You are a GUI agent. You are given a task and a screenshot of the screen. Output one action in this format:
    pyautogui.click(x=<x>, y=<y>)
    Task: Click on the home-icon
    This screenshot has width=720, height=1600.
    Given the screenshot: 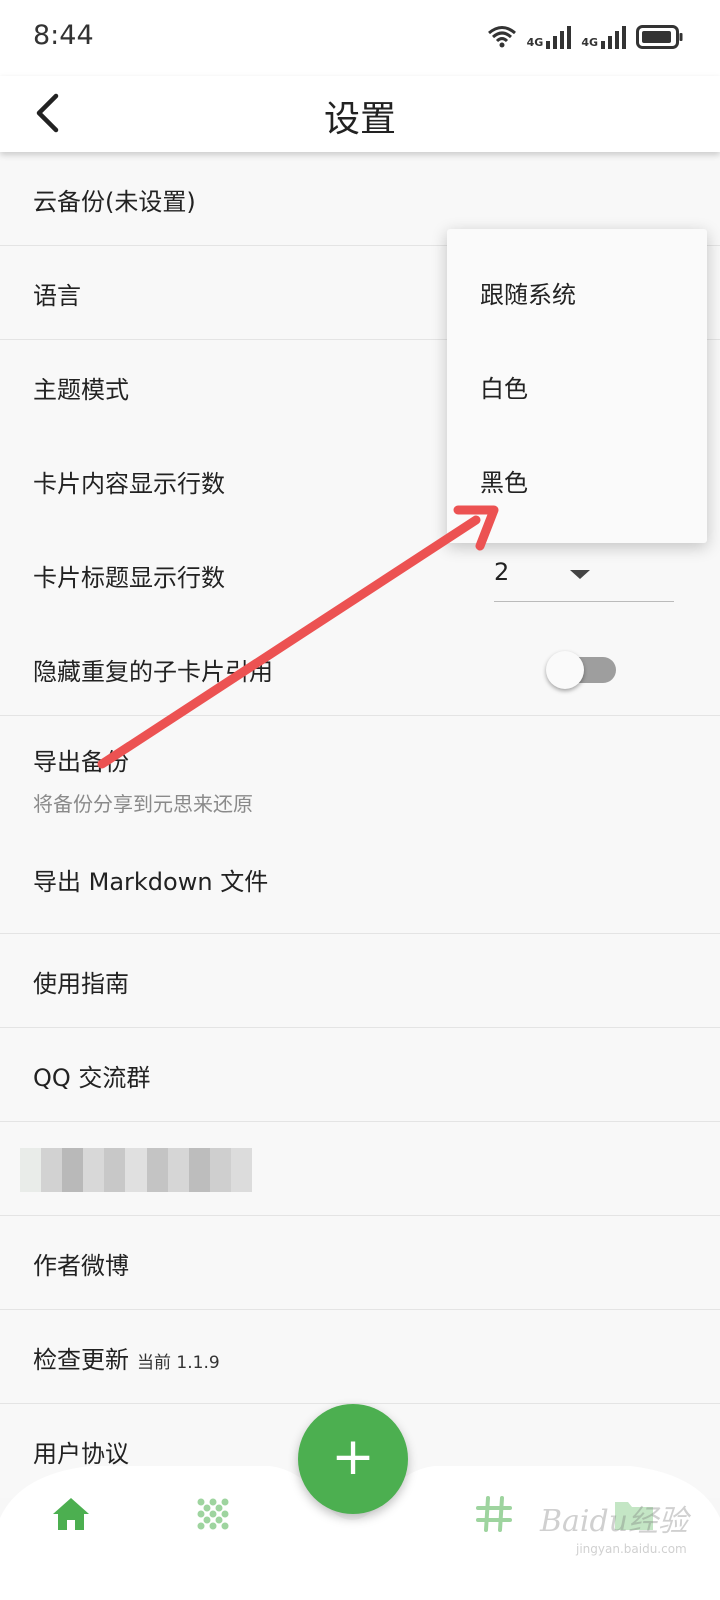 What is the action you would take?
    pyautogui.click(x=71, y=1514)
    